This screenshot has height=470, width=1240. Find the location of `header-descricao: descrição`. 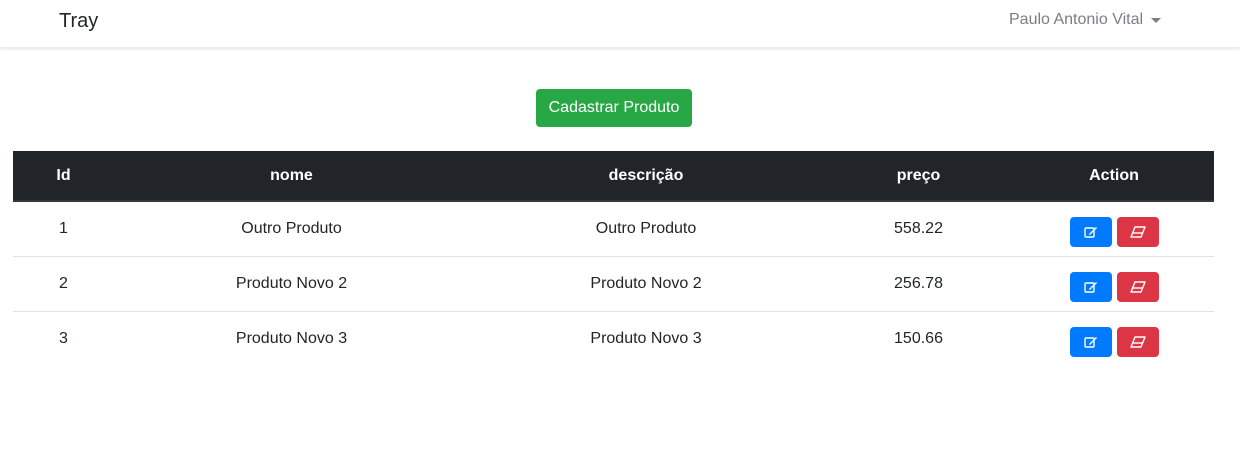

header-descricao: descrição is located at coordinates (646, 176).